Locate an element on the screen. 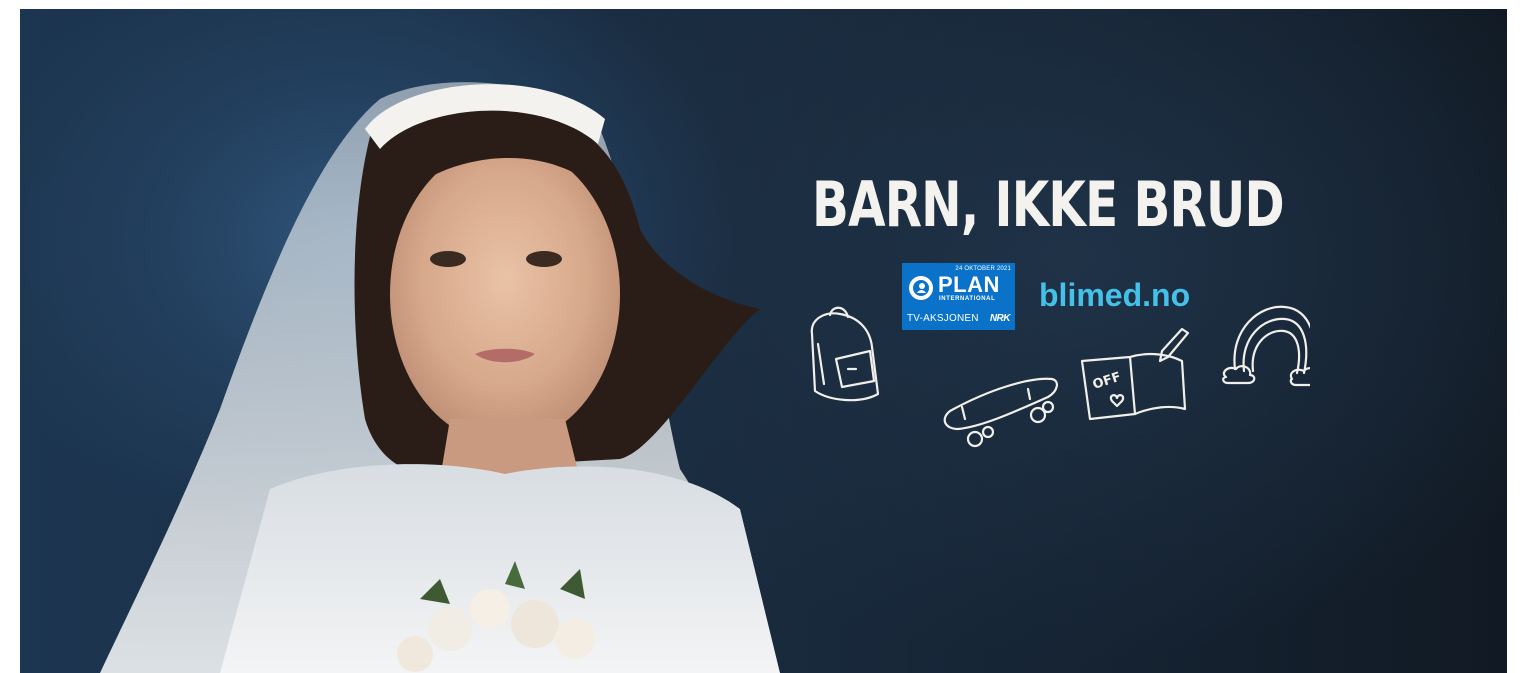 This screenshot has width=1524, height=673. face-shape is located at coordinates (505, 294).